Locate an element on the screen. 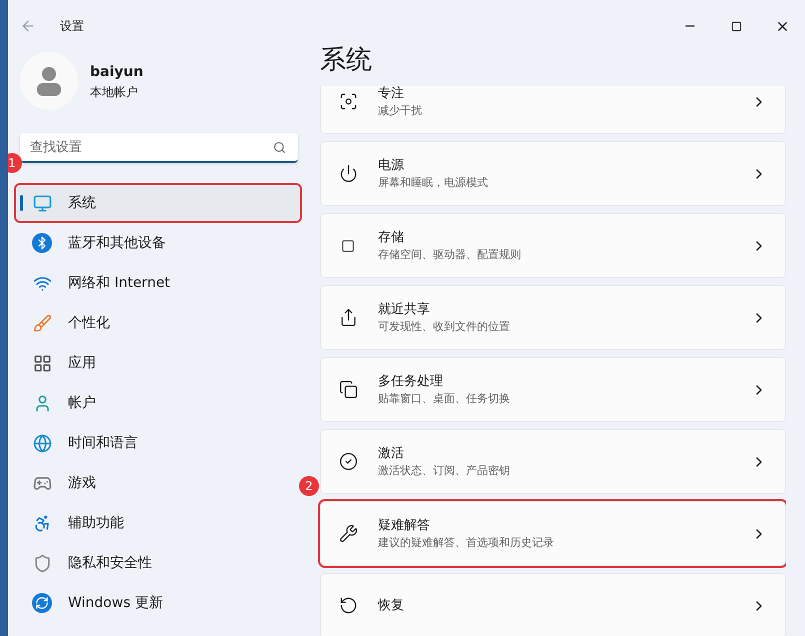  settings-card: 激活 激活状态、订阅、产品密钥 is located at coordinates (553, 461).